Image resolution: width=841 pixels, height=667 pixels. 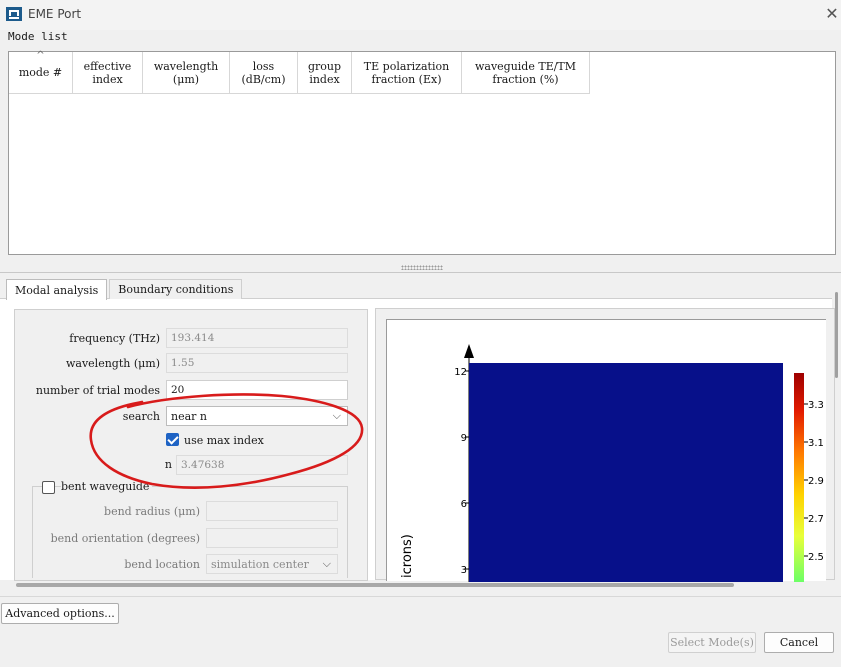 What do you see at coordinates (375, 585) in the screenshot?
I see `horizontal-scrollbar` at bounding box center [375, 585].